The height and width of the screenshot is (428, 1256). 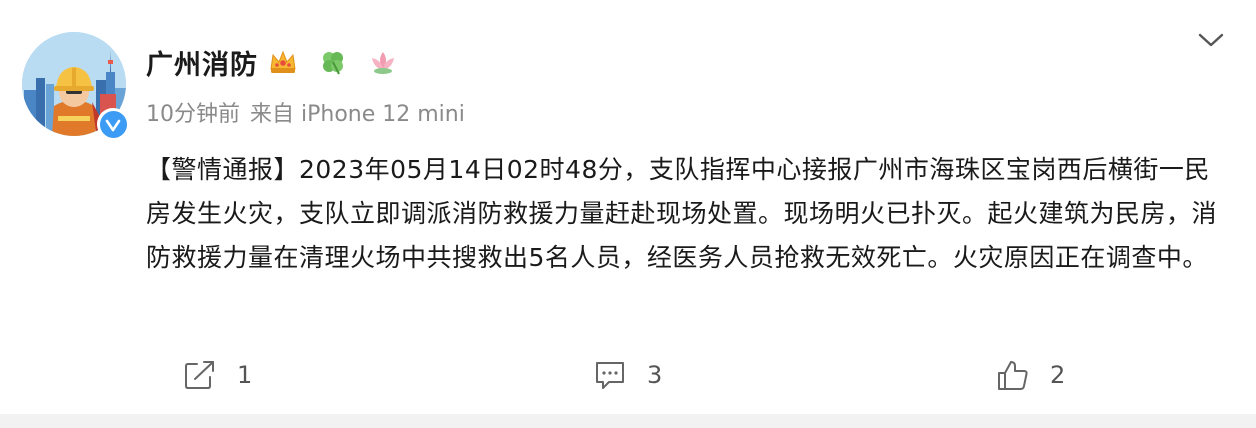 What do you see at coordinates (333, 62) in the screenshot?
I see `clover-badge-icon` at bounding box center [333, 62].